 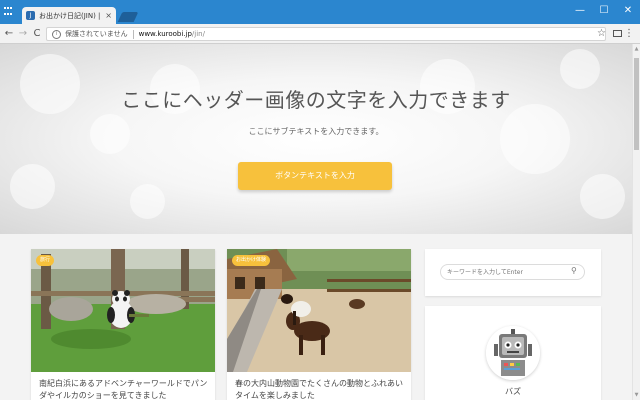 I want to click on tab-close-icon: ×, so click(x=108, y=15).